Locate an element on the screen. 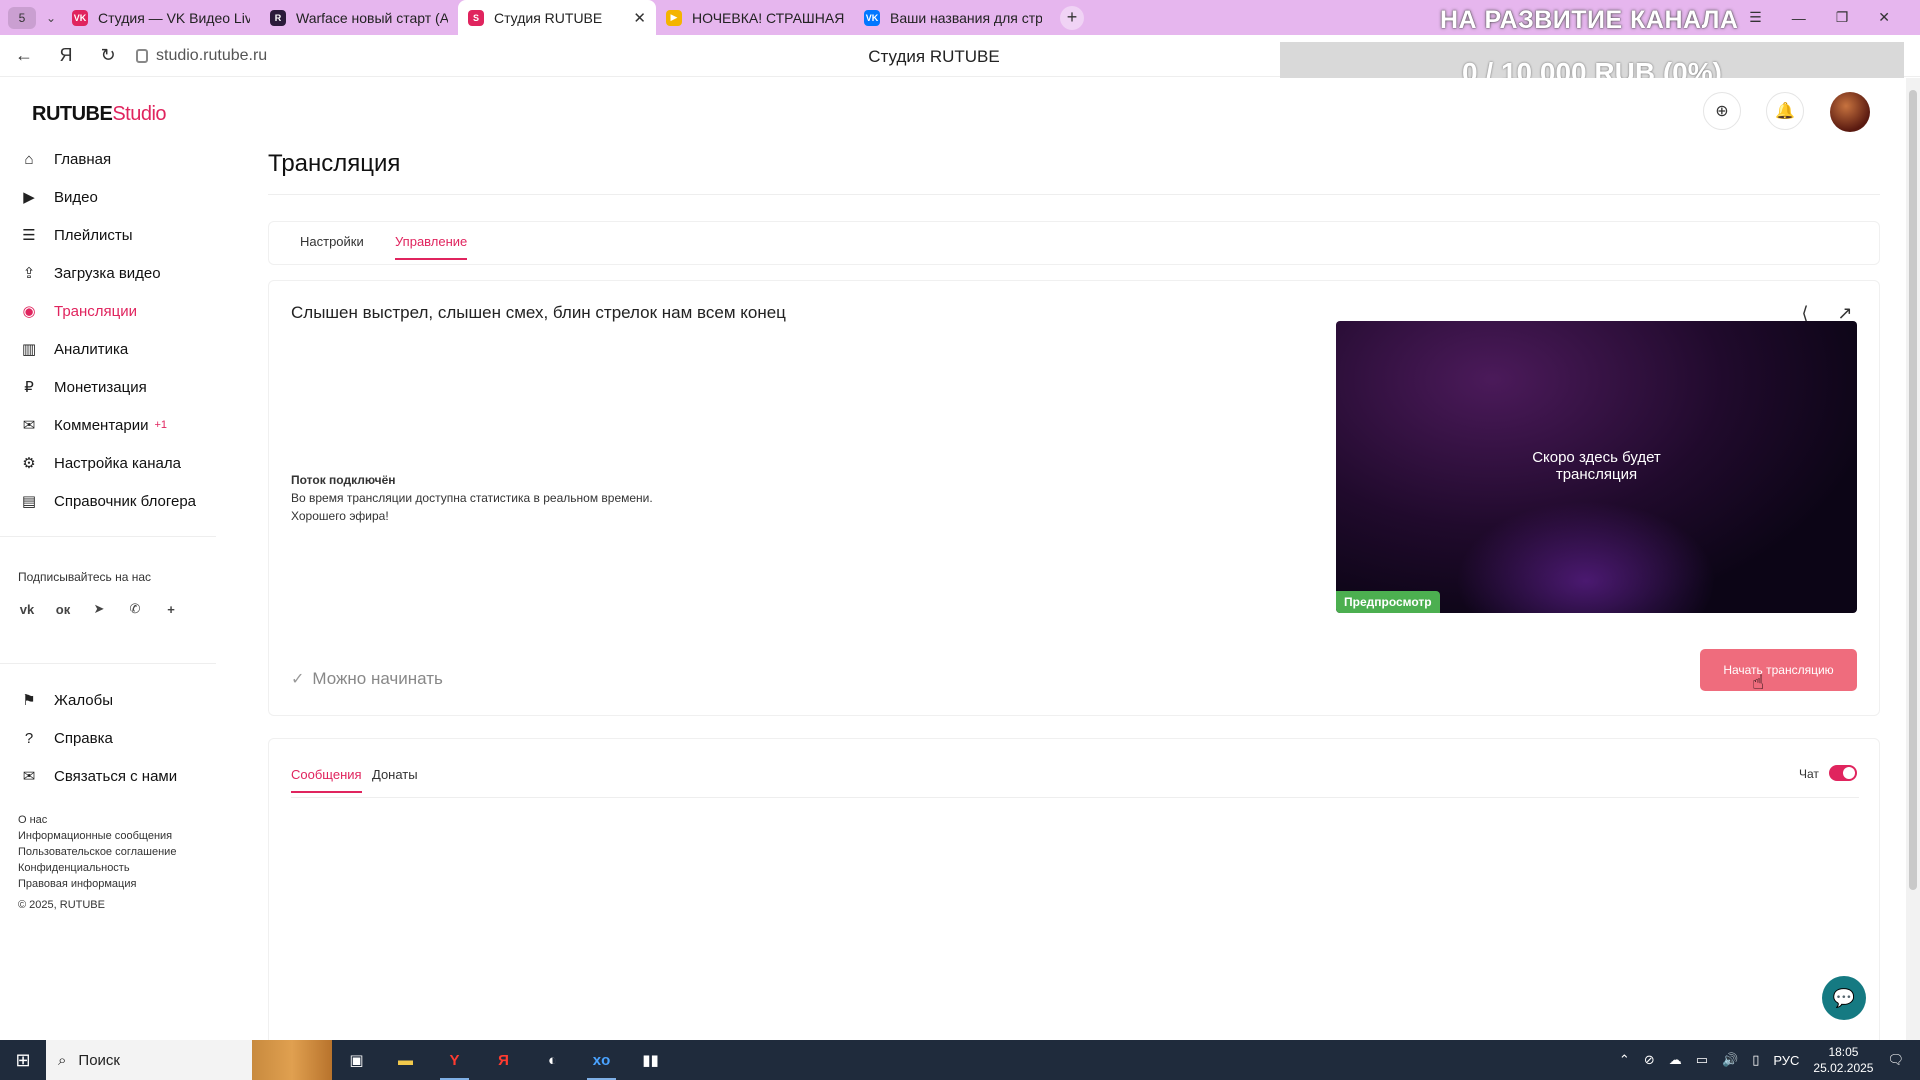  yandex-browser-icon: Y is located at coordinates (454, 1060).